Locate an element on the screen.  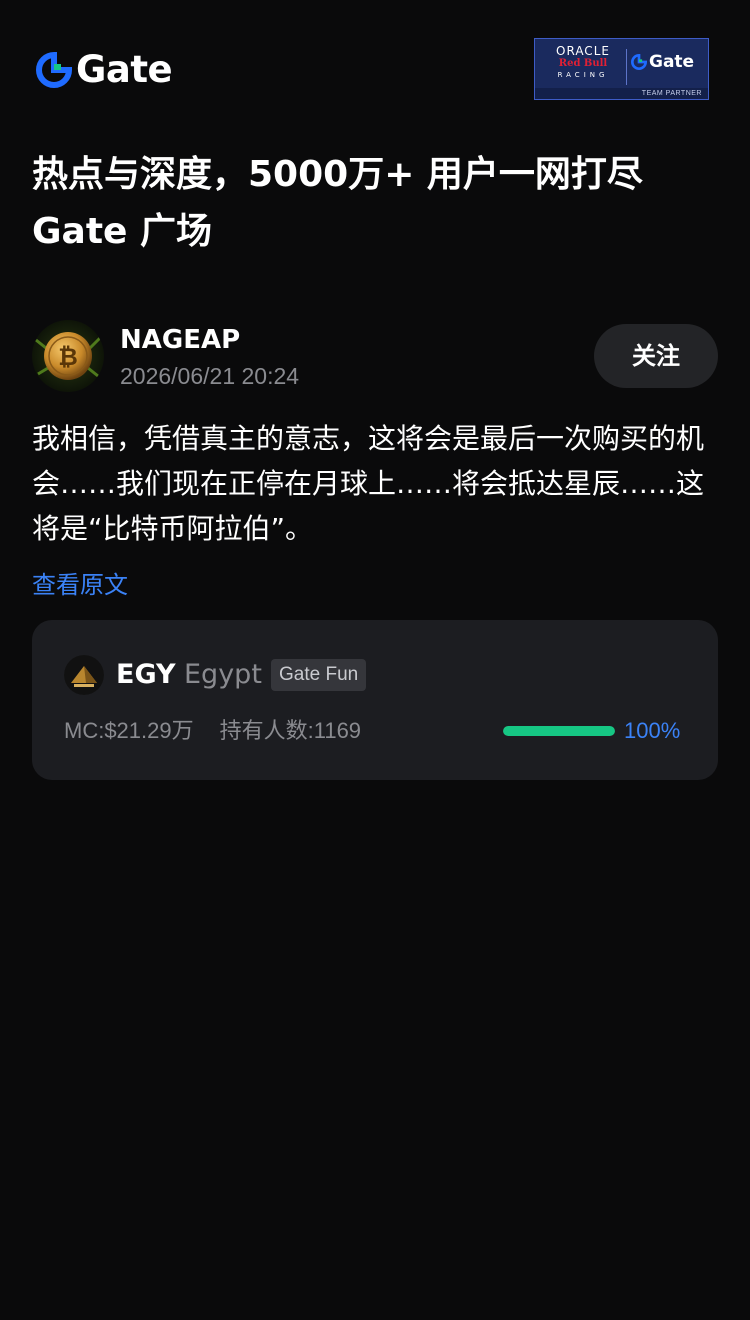
partner-divider is located at coordinates (626, 67).